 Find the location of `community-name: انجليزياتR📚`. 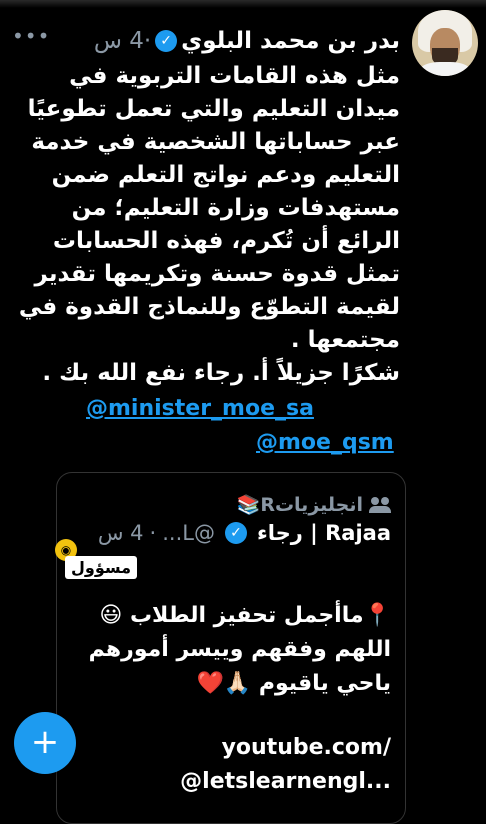

community-name: انجليزياتR📚 is located at coordinates (299, 505).